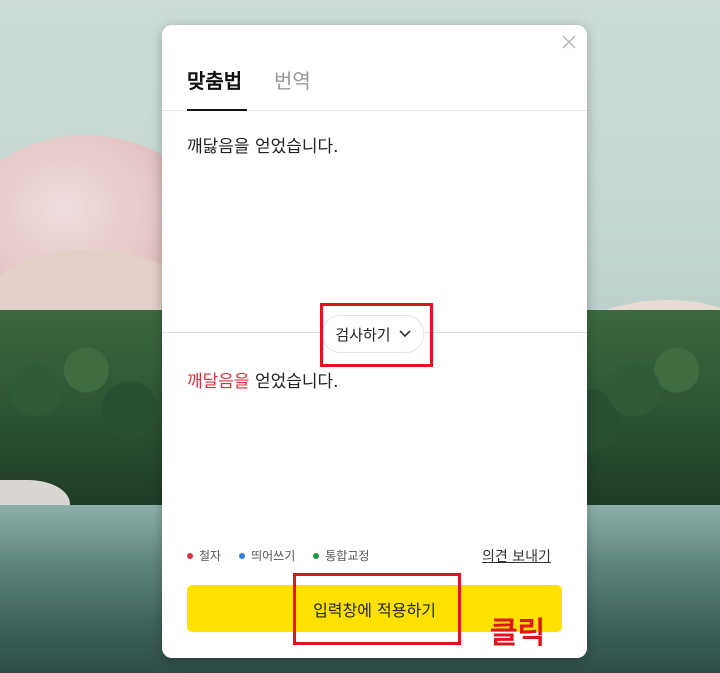 This screenshot has width=720, height=673. I want to click on feedback-link: 의견 보내기, so click(516, 556).